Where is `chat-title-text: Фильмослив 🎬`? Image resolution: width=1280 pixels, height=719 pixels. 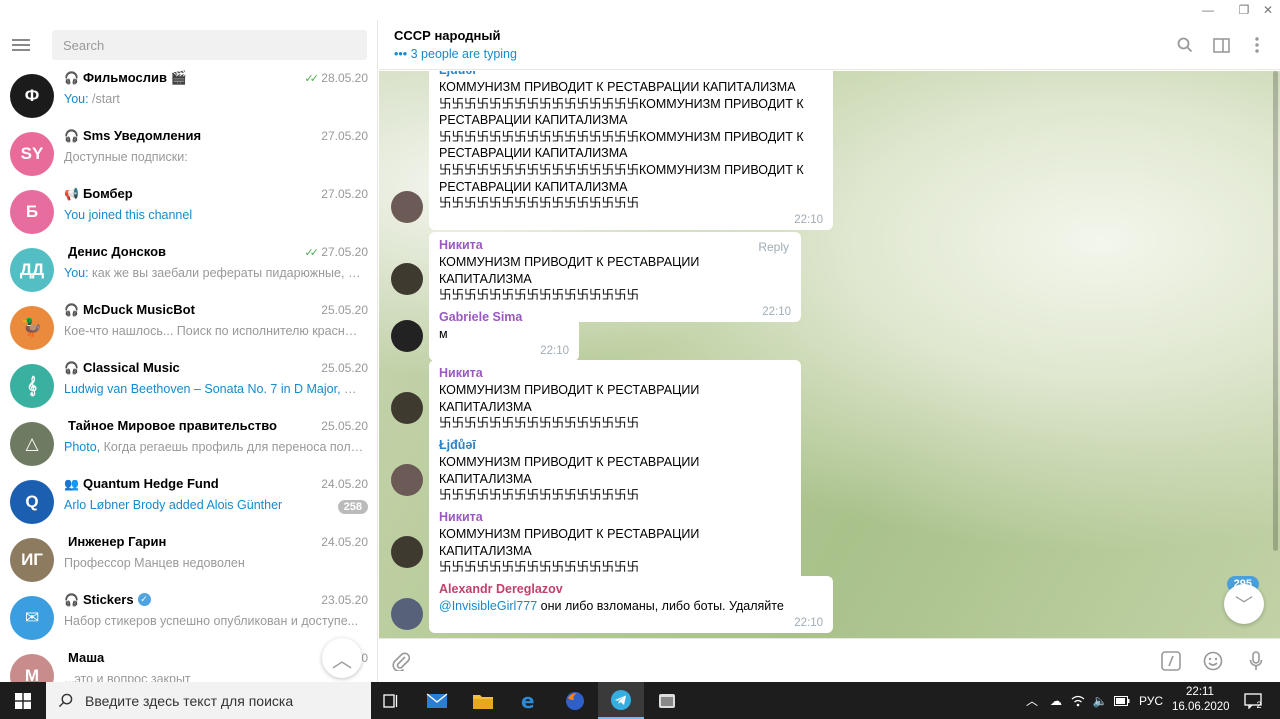
chat-title-text: Фильмослив 🎬 is located at coordinates (134, 77).